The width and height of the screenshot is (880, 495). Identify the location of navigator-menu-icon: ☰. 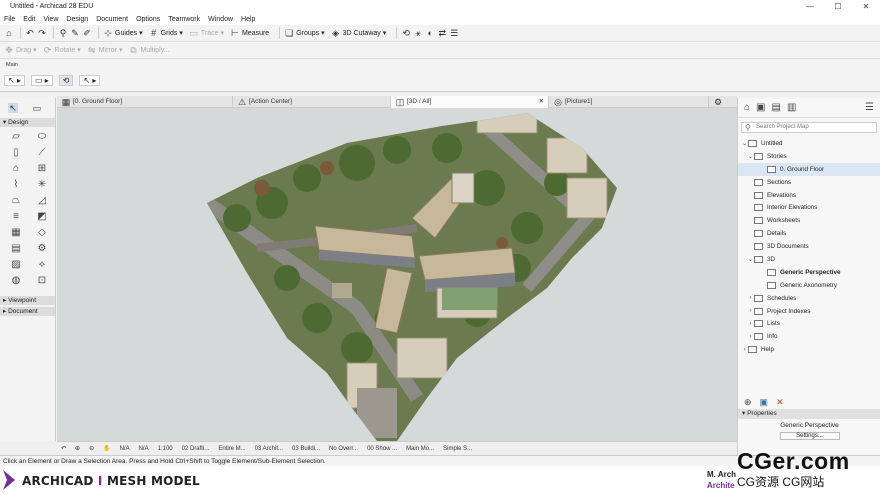
(869, 107).